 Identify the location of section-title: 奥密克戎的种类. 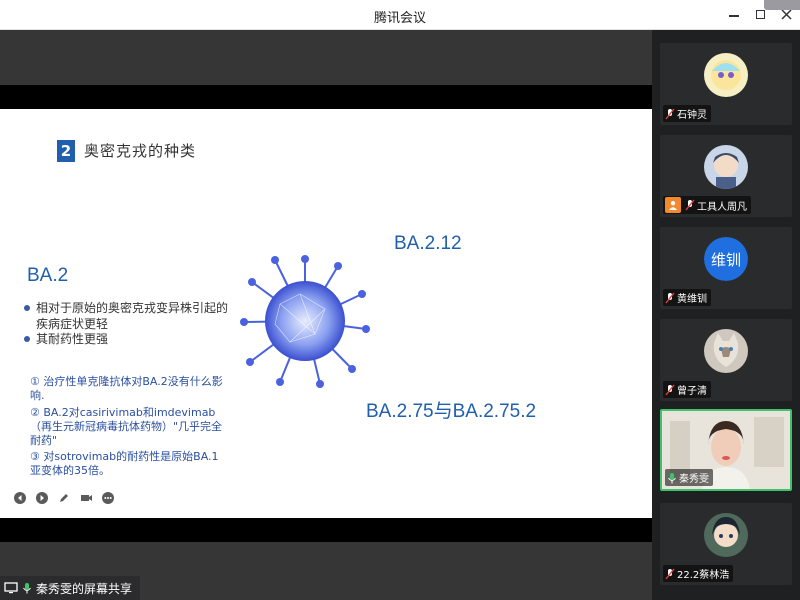
(140, 151).